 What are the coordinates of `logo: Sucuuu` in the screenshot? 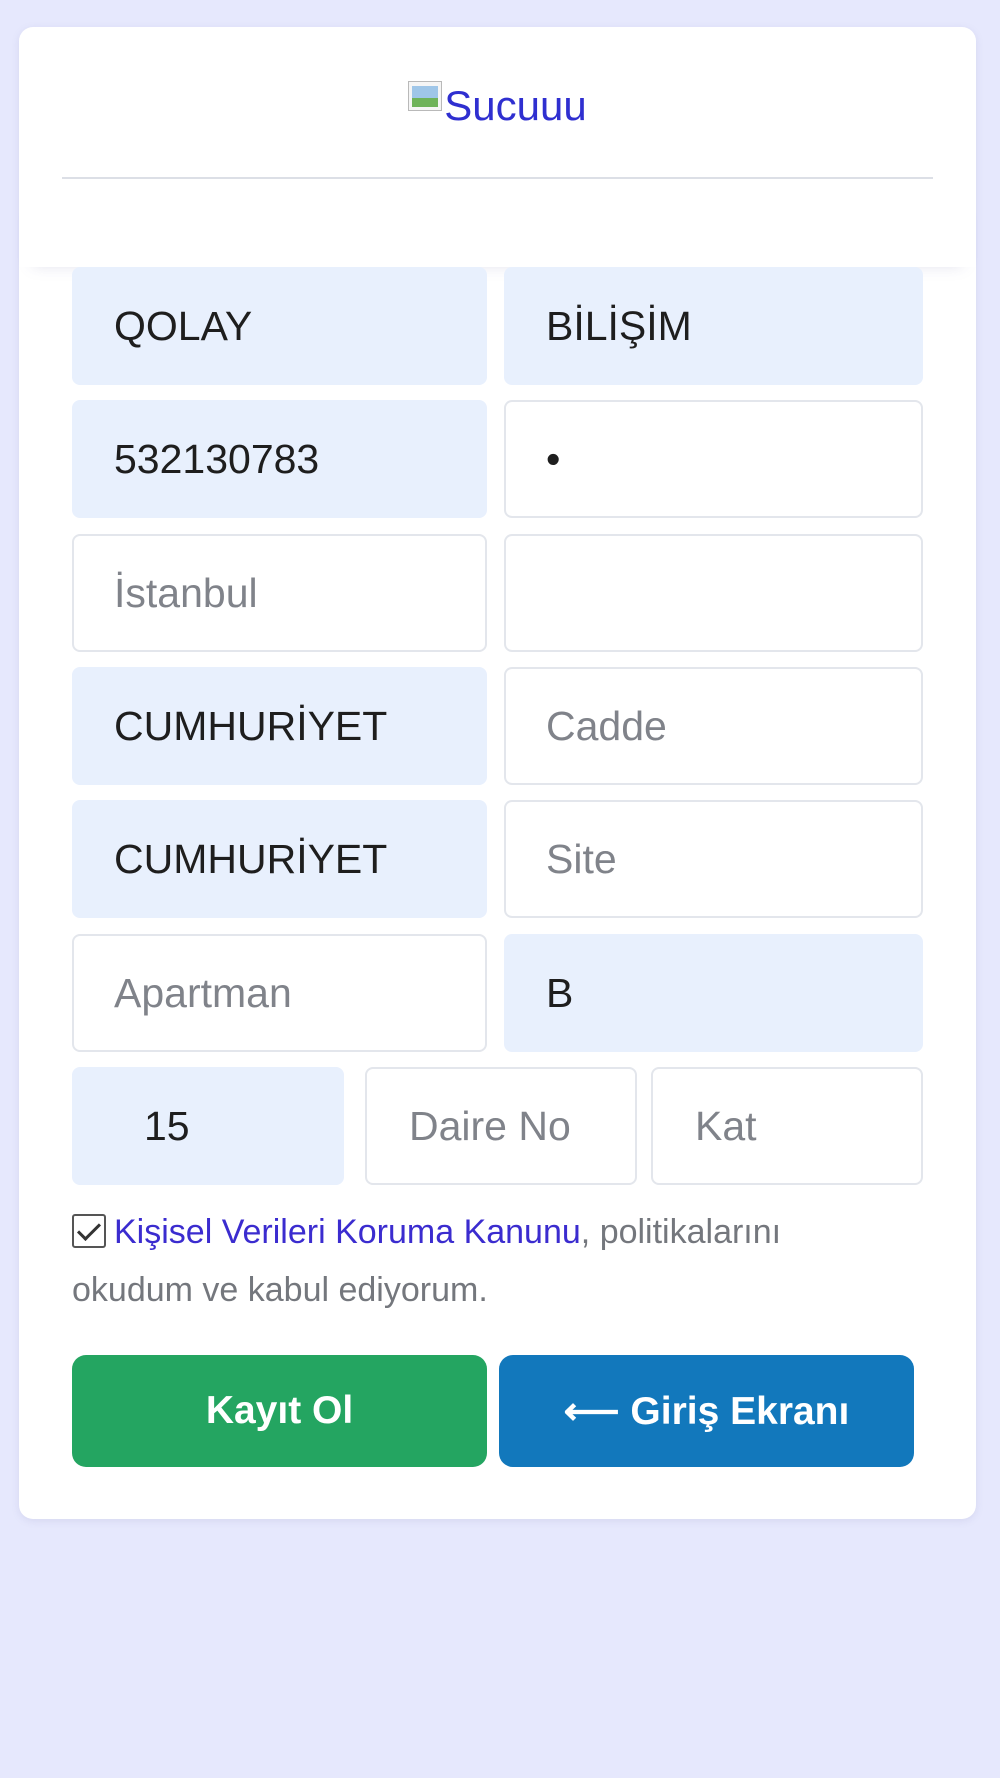 It's located at (497, 102).